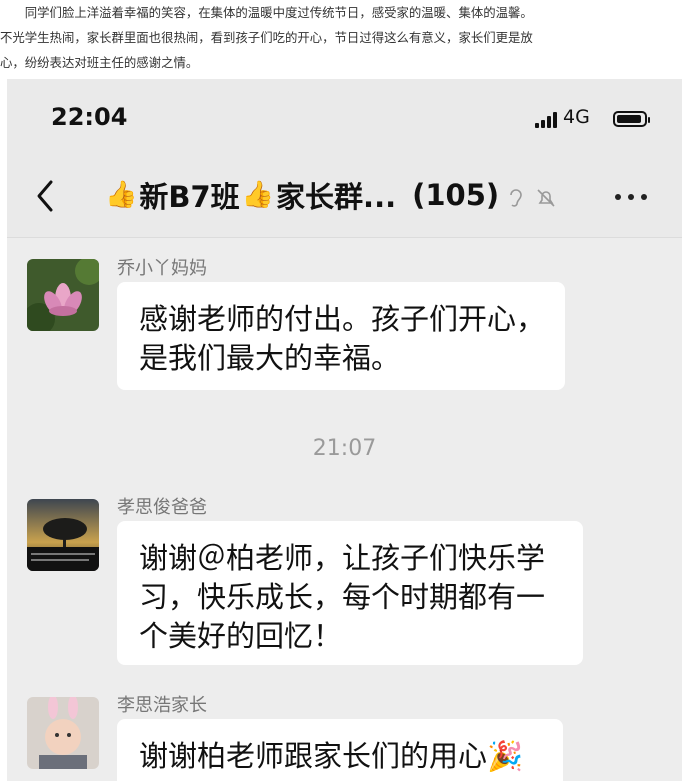  What do you see at coordinates (344, 119) in the screenshot?
I see `status-bar: 22:04 4G` at bounding box center [344, 119].